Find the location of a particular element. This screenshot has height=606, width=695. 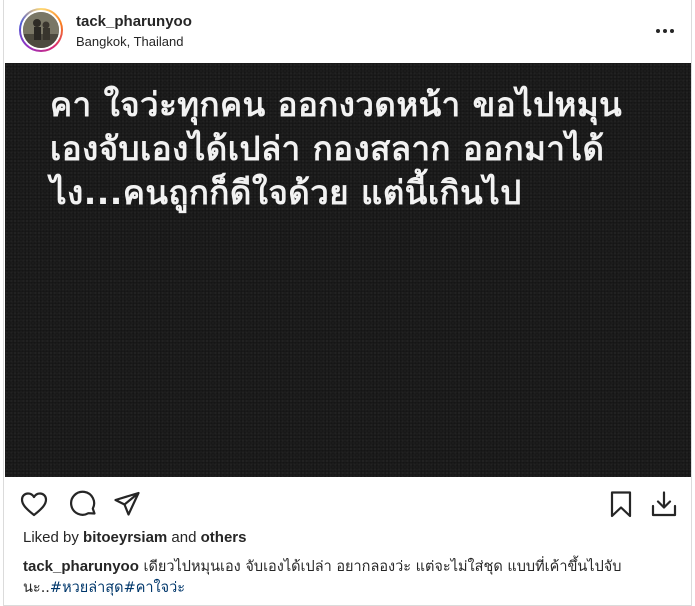

likes-others-link: others is located at coordinates (224, 537).